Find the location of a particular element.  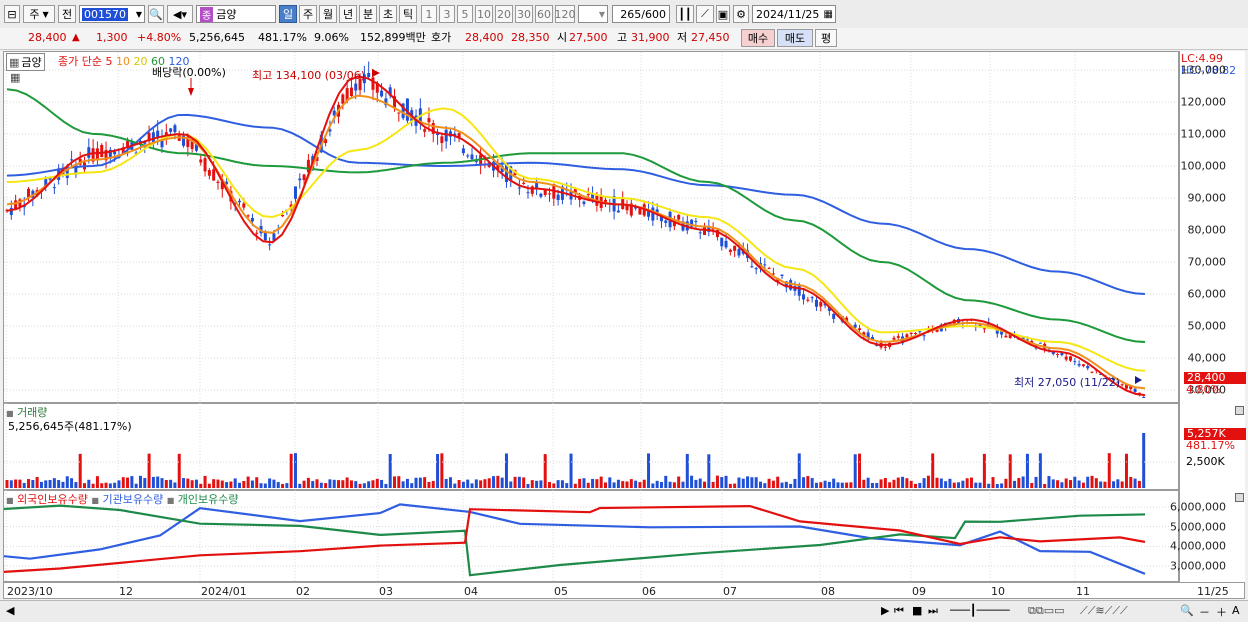

zoom-search-icon: 🔍 is located at coordinates (1187, 610).